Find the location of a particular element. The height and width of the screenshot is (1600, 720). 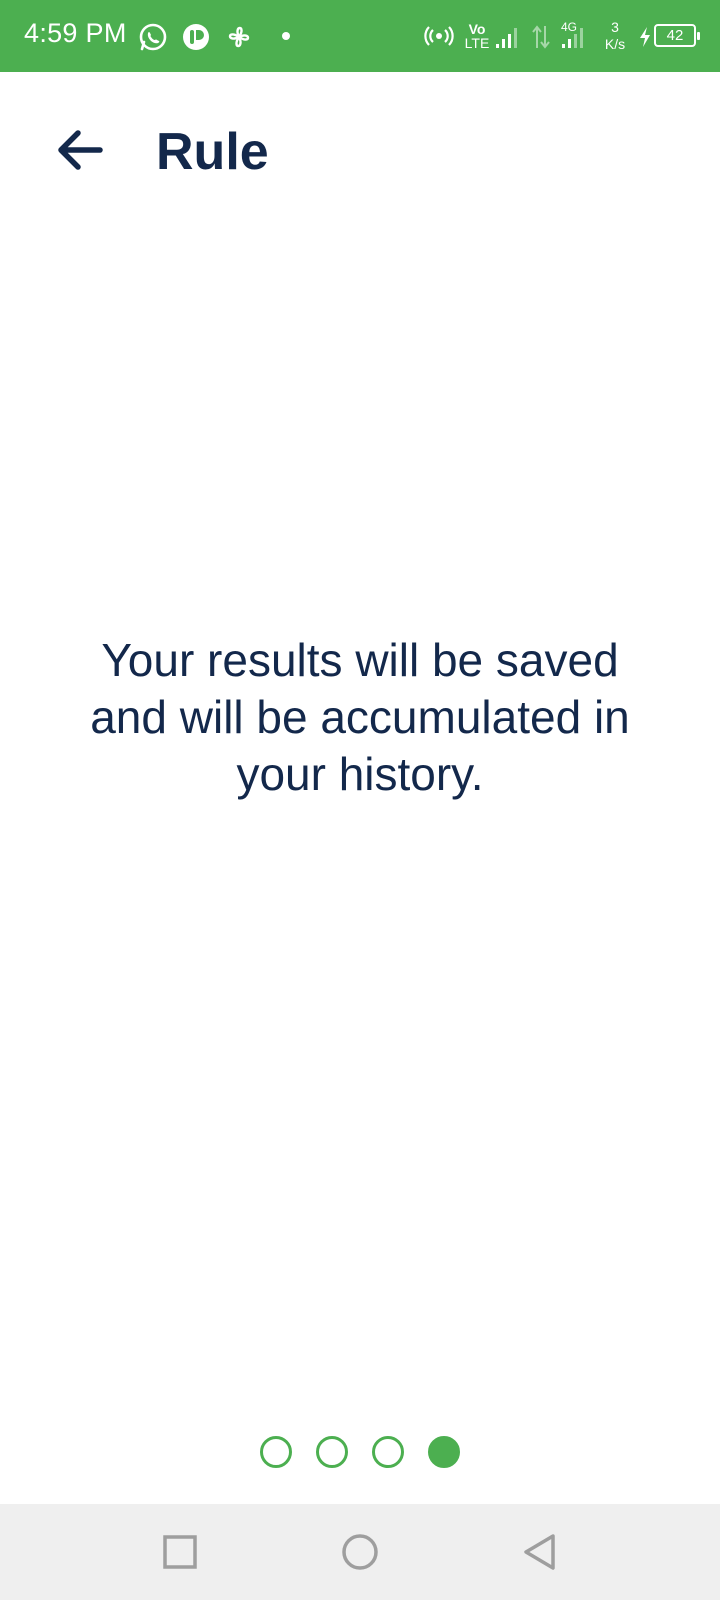

pinwheel-icon is located at coordinates (239, 37).